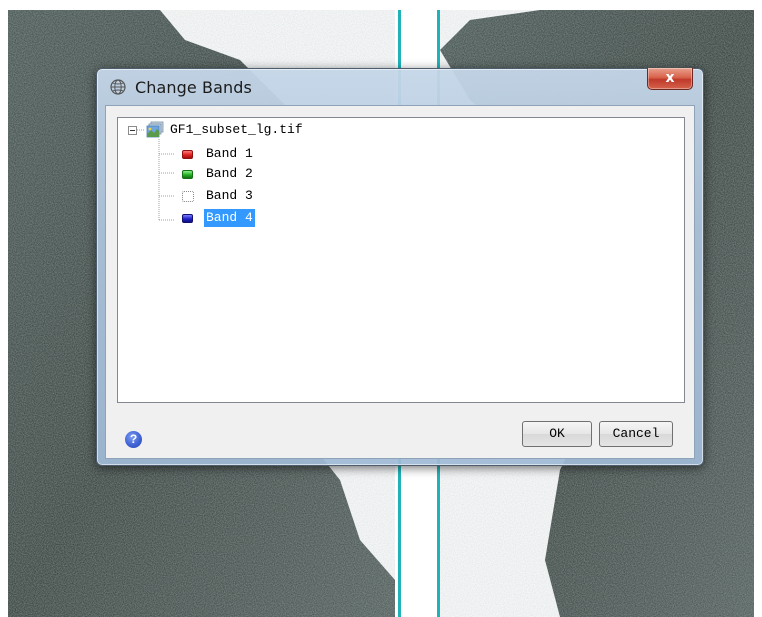 The image size is (762, 617). Describe the element at coordinates (193, 87) in the screenshot. I see `dialog-title: Change Bands` at that location.